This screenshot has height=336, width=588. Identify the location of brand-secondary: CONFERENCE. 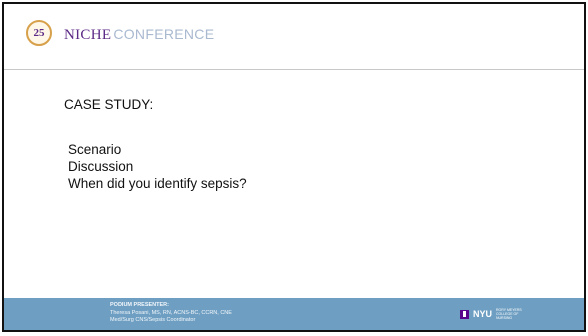
(164, 34).